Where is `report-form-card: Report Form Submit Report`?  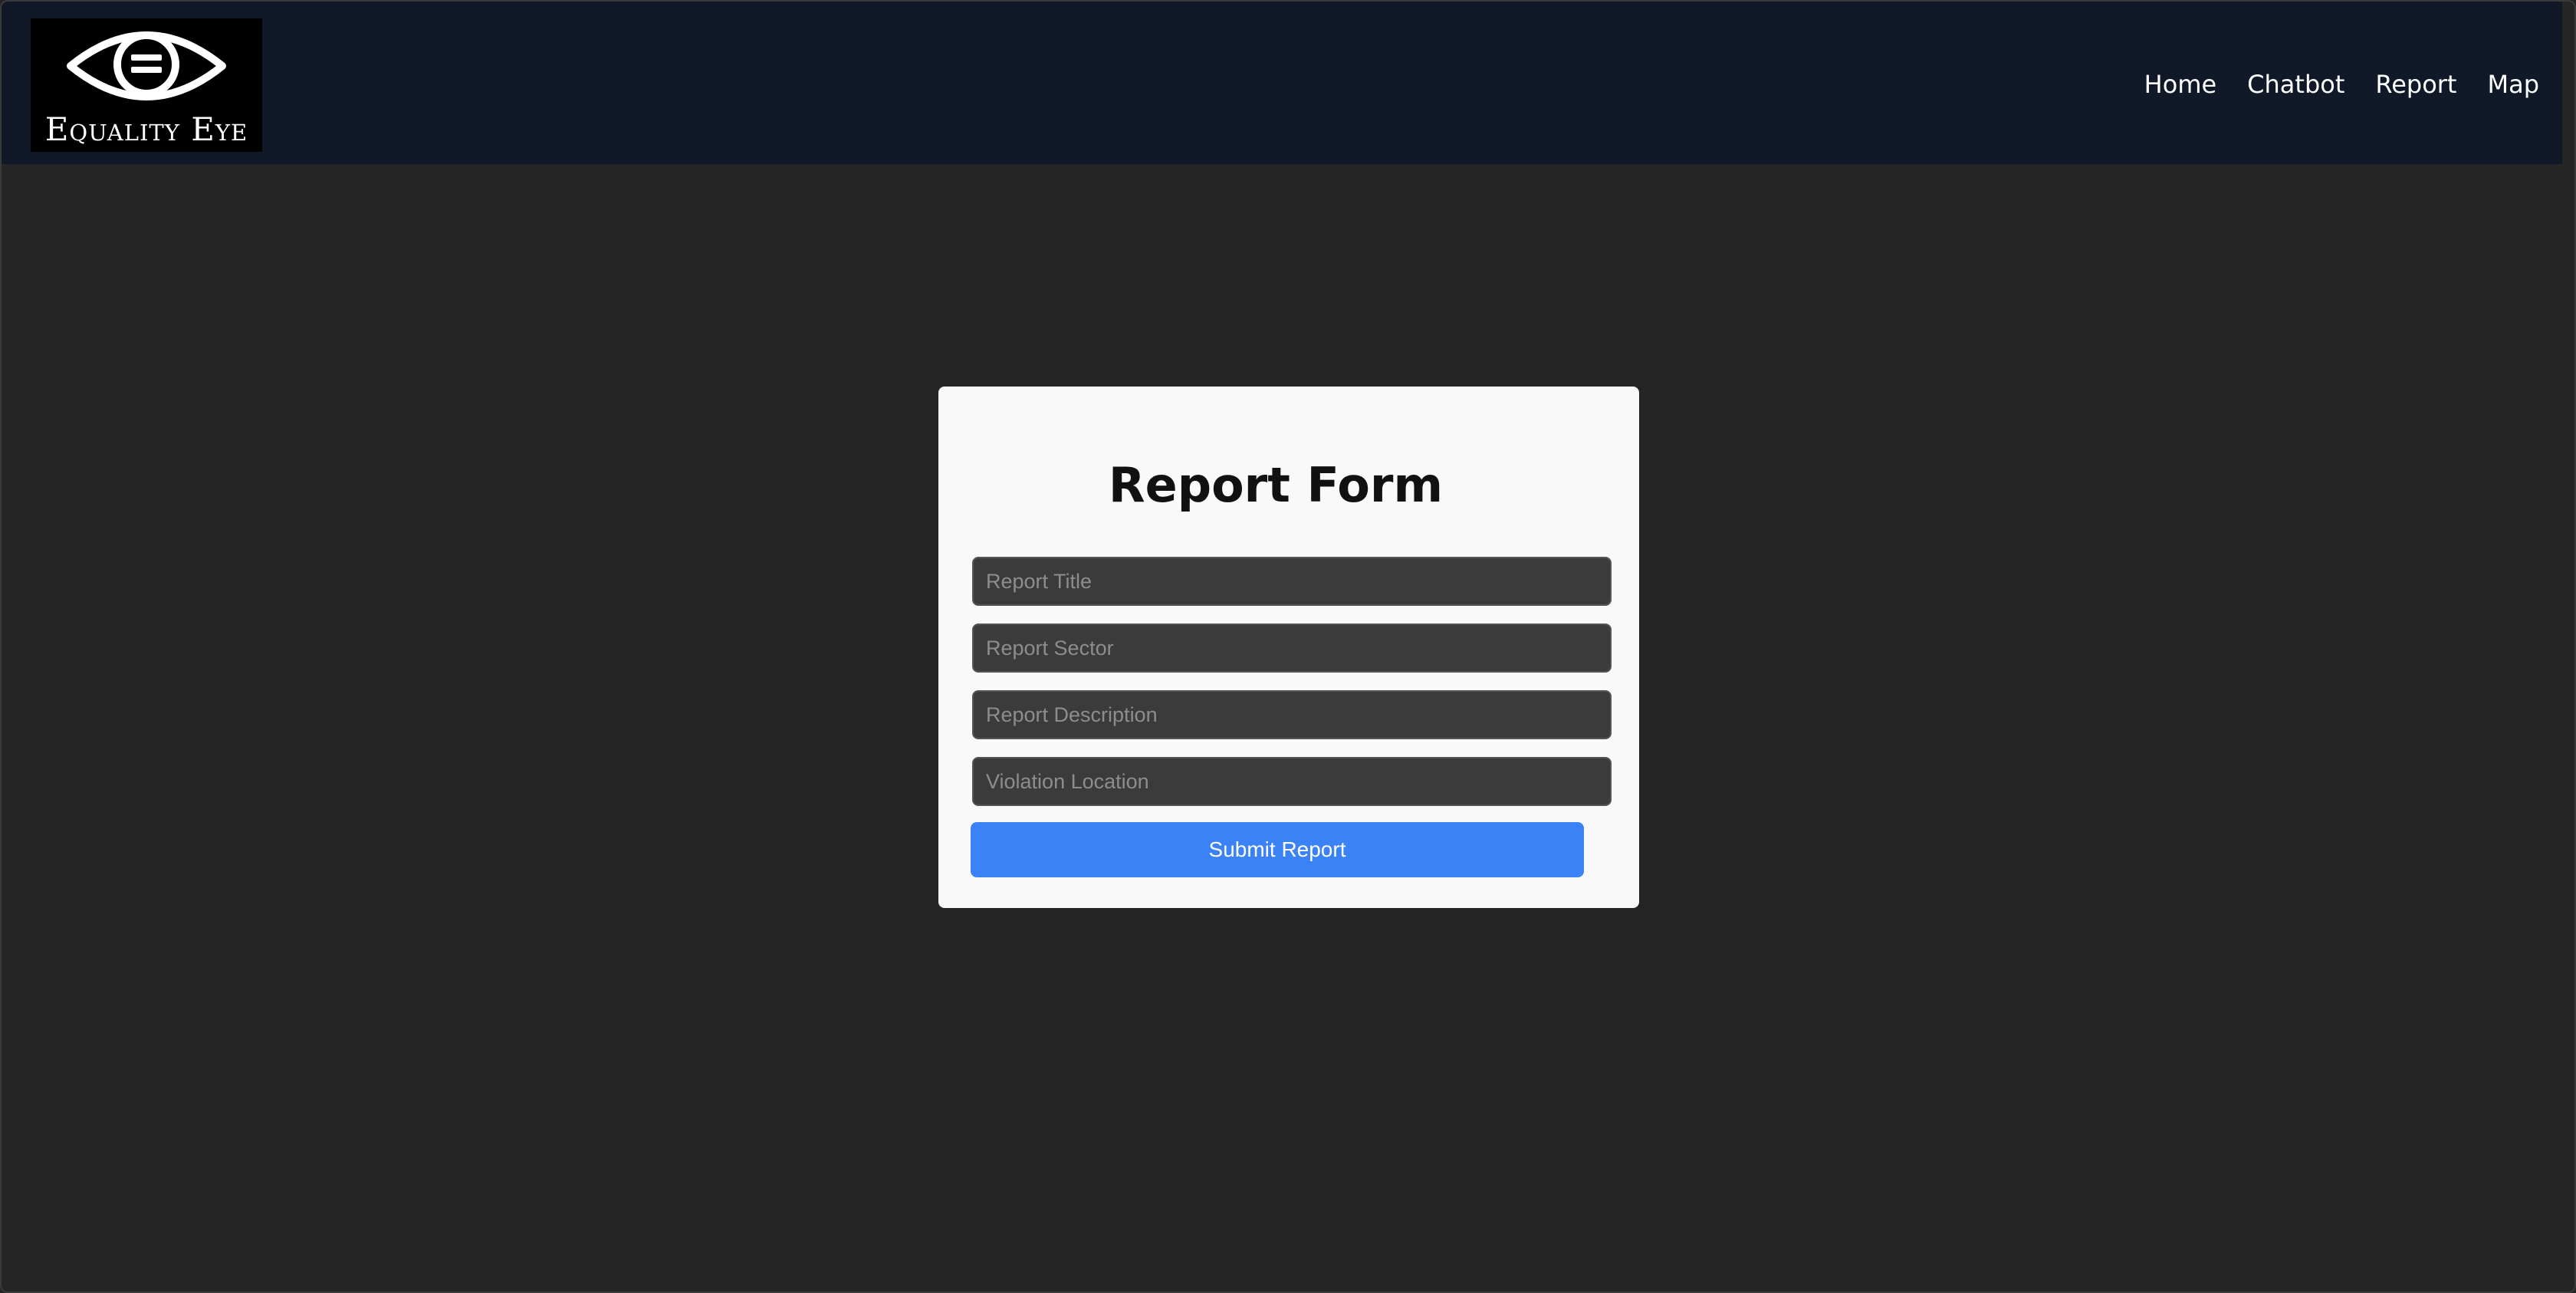
report-form-card: Report Form Submit Report is located at coordinates (1288, 648).